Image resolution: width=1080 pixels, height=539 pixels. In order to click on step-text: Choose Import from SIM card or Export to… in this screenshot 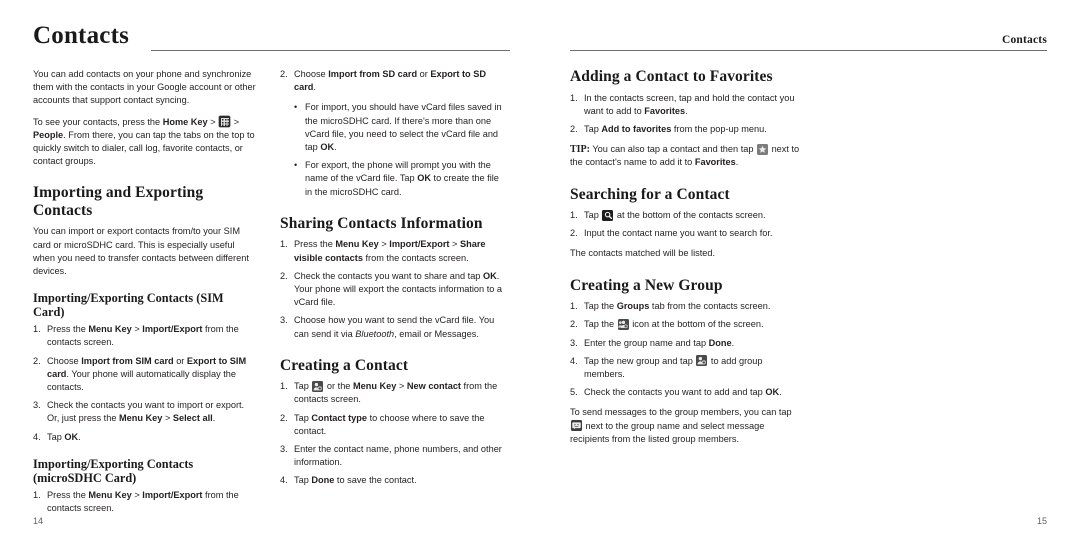, I will do `click(147, 374)`.